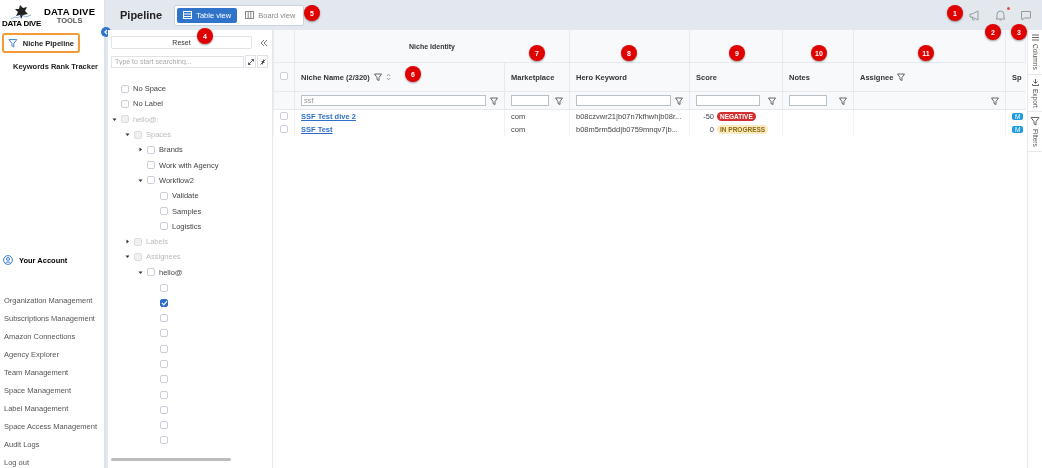  Describe the element at coordinates (1026, 15) in the screenshot. I see `chat-icon` at that location.